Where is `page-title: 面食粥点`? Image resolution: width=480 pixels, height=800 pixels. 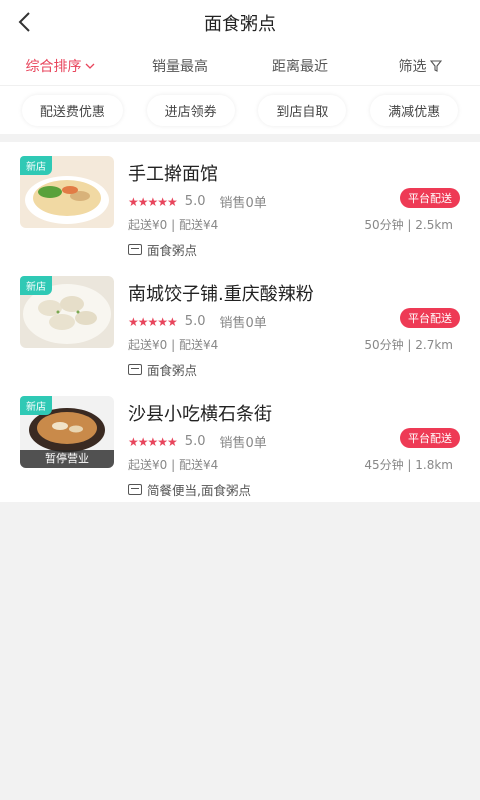 page-title: 面食粥点 is located at coordinates (240, 24).